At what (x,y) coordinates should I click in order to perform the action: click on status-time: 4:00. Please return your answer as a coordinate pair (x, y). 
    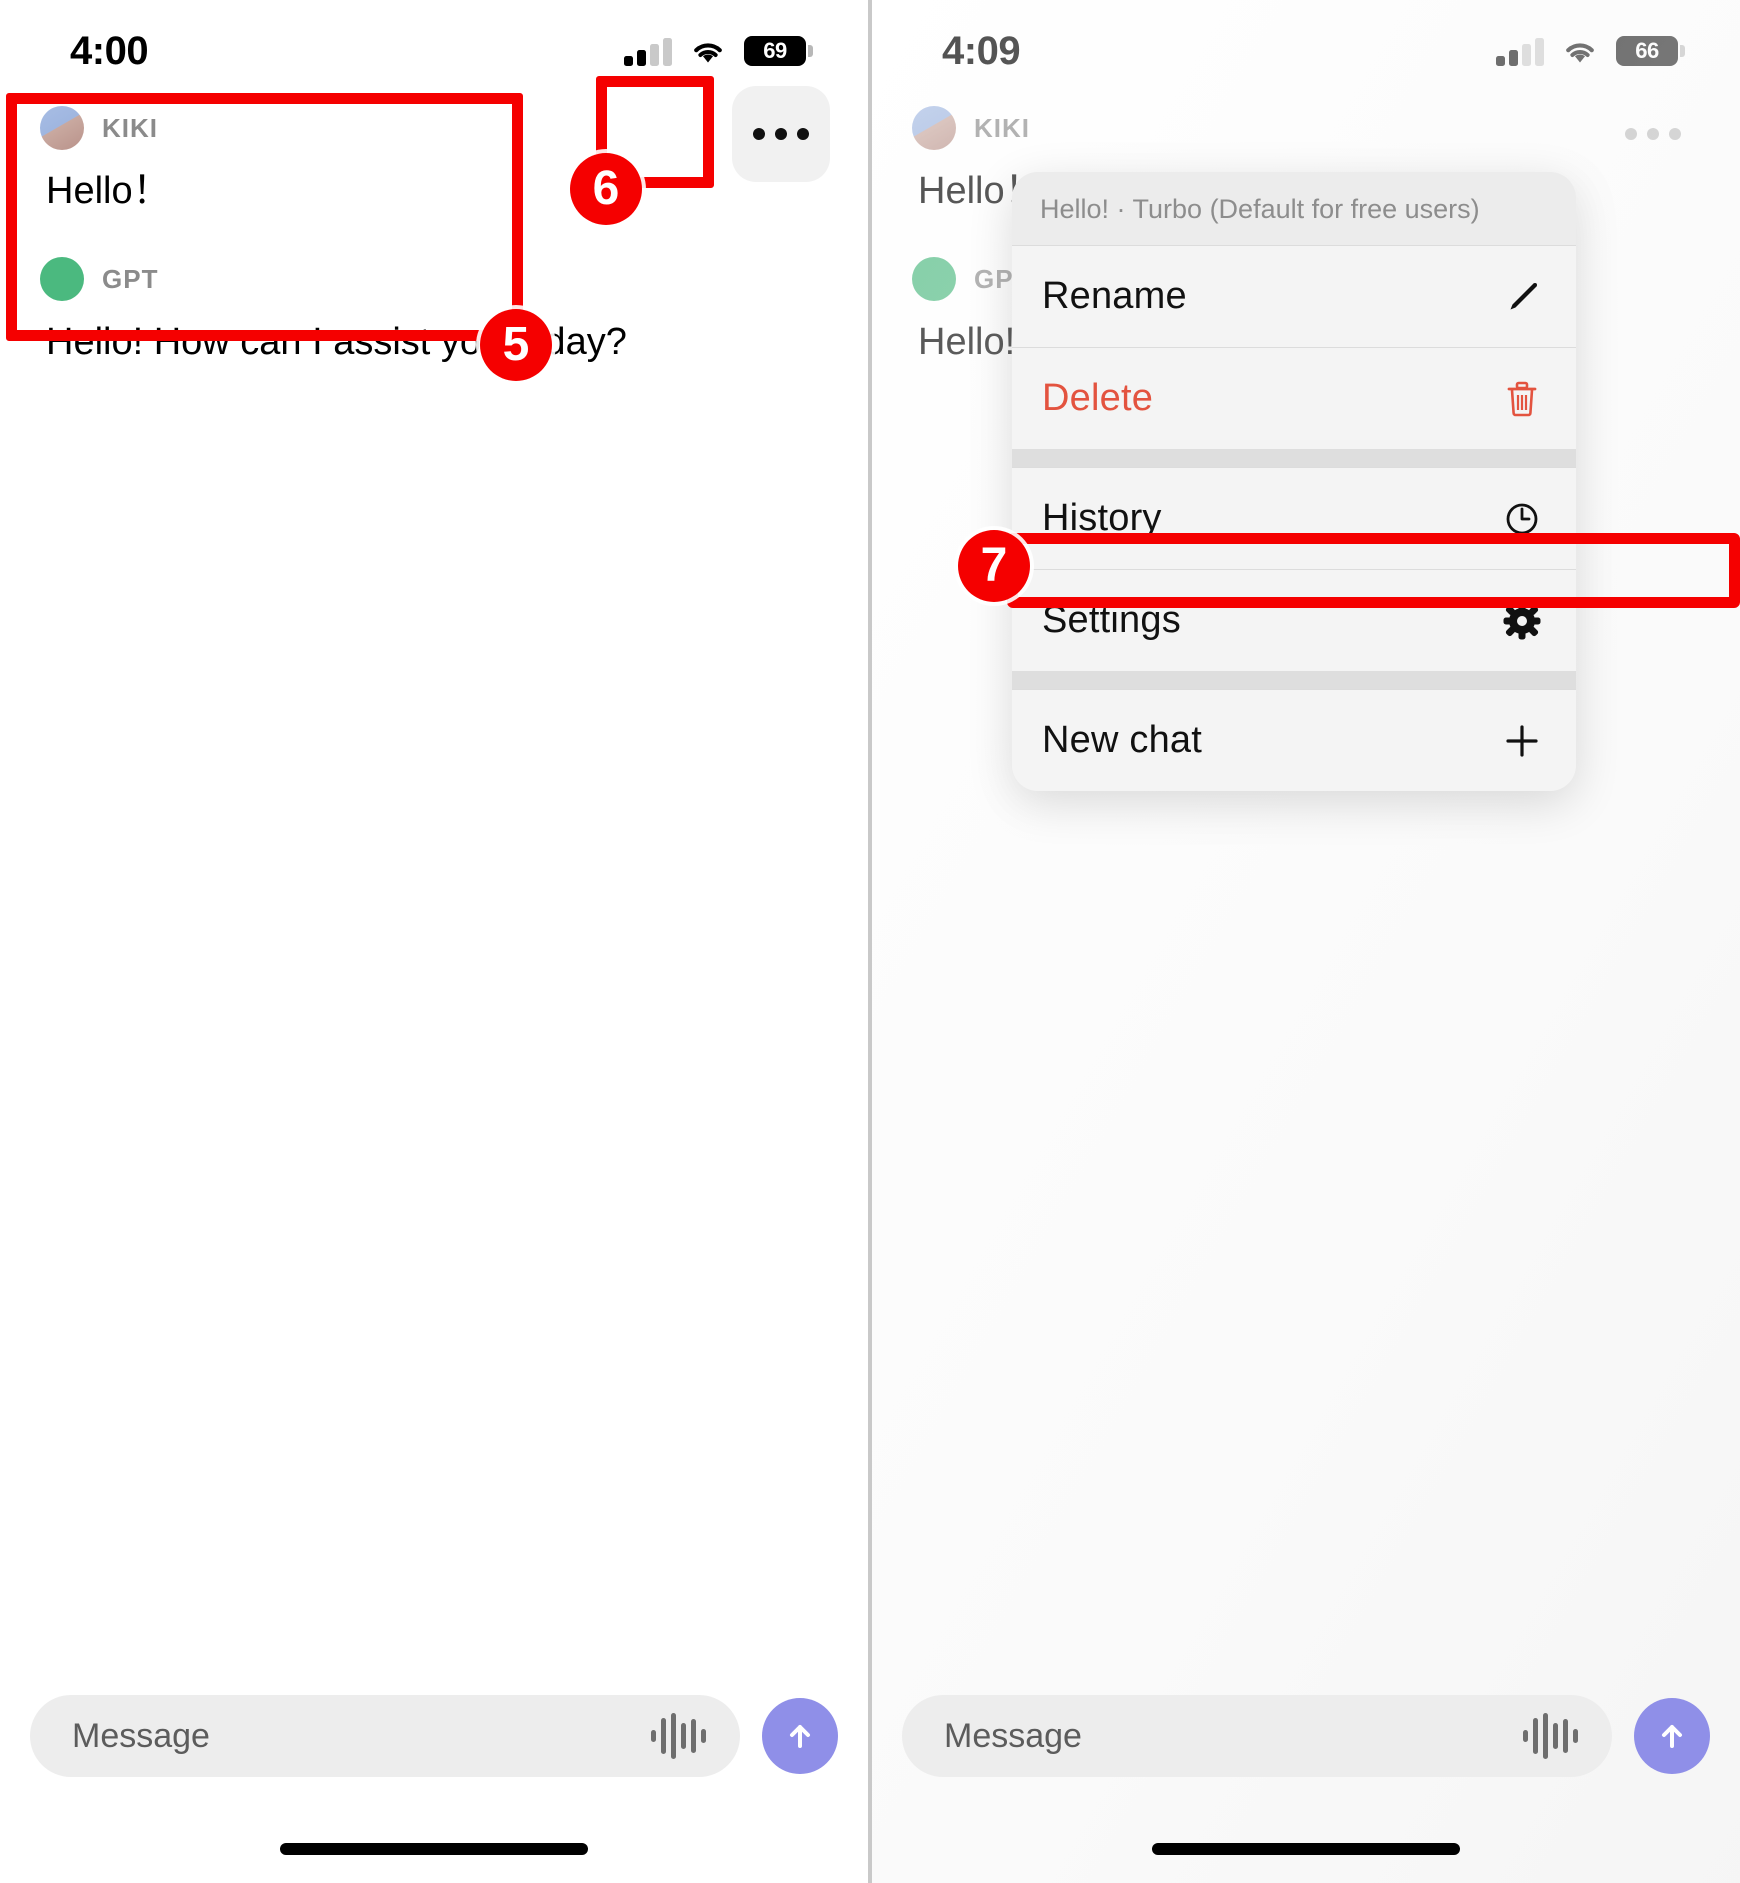
    Looking at the image, I should click on (109, 51).